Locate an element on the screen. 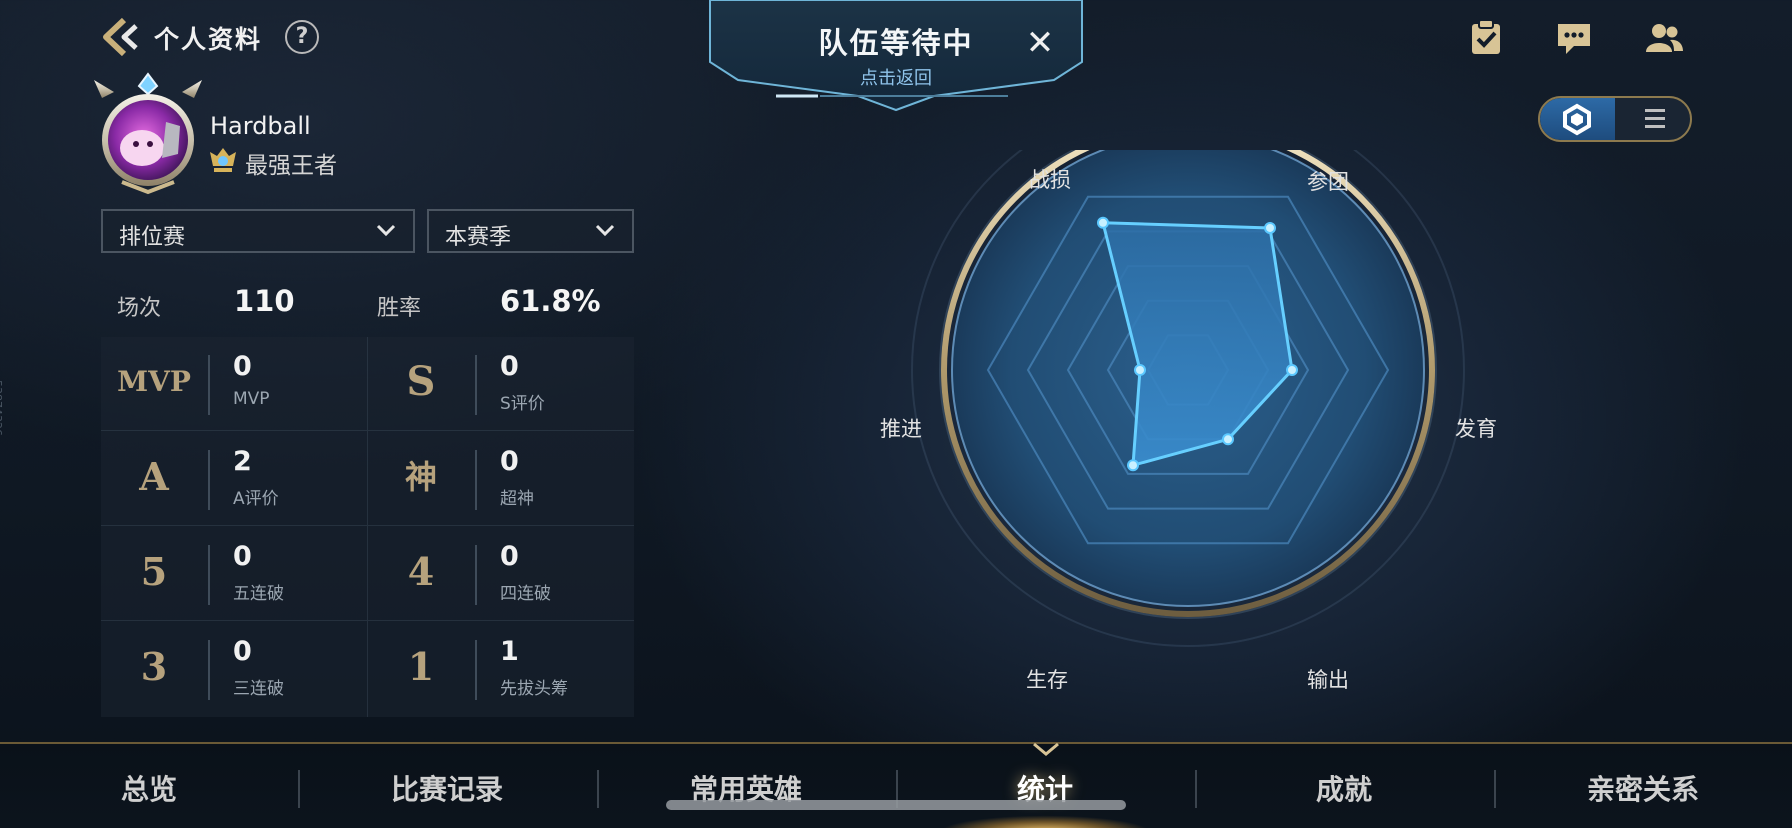 This screenshot has width=1792, height=828. tab-match-history: 比赛记录 is located at coordinates (447, 788).